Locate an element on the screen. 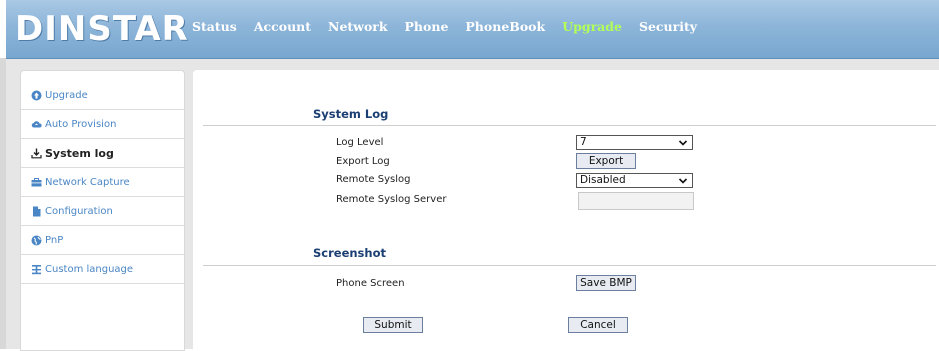  nav-security: Security is located at coordinates (668, 29).